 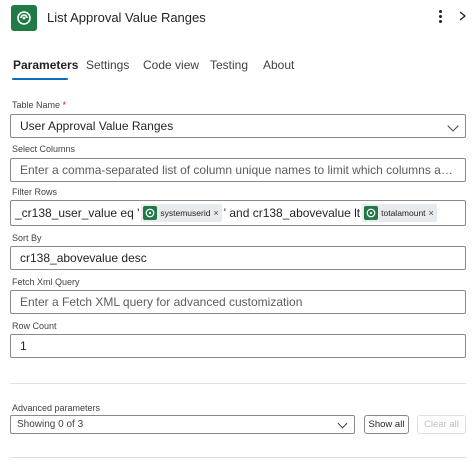 I want to click on table-name-dropdown: User Approval Value Ranges, so click(x=238, y=126).